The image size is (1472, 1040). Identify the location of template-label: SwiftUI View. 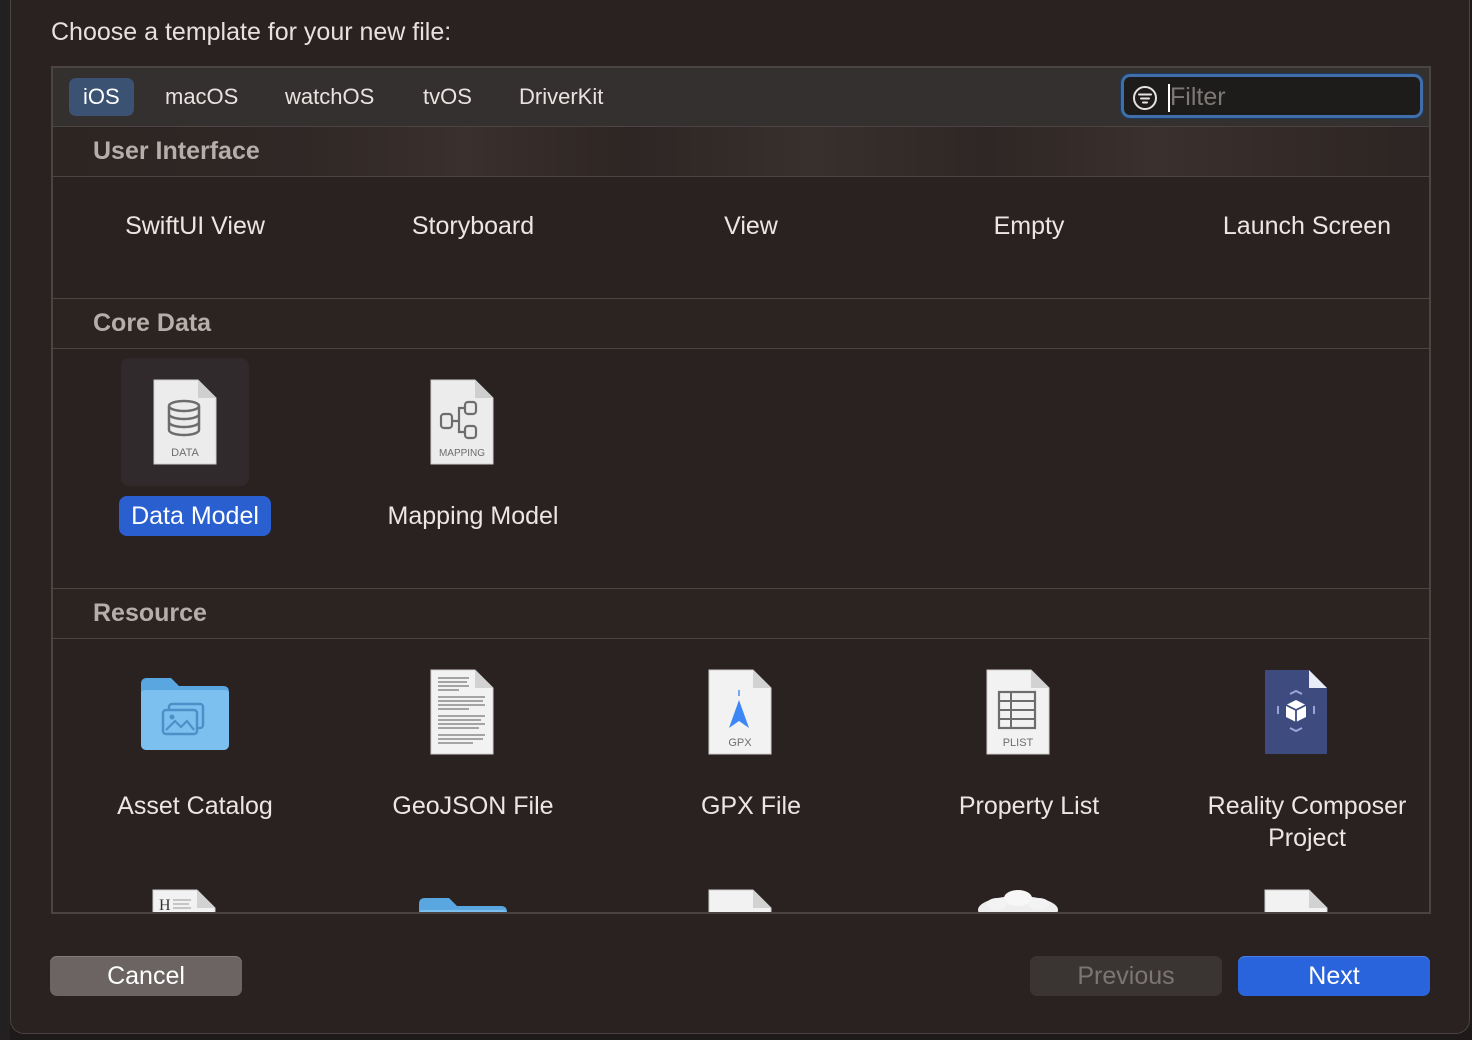
(195, 226).